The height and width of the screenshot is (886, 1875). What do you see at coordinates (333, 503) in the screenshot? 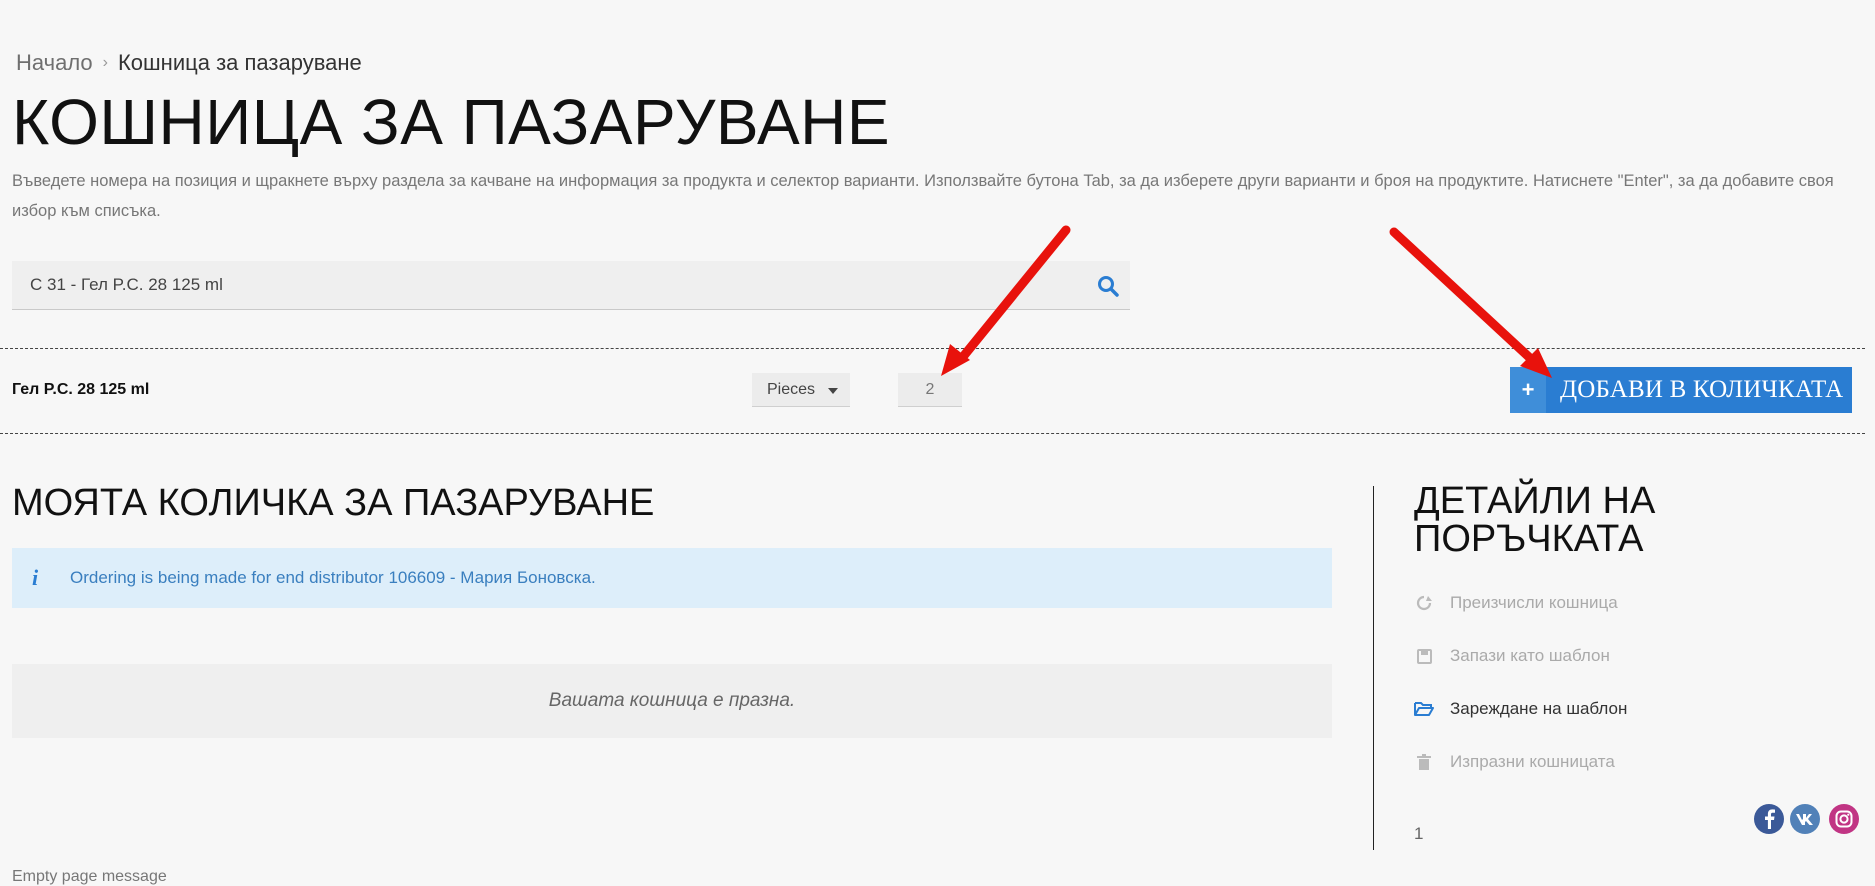
I see `cart-title: МОЯТА КОЛИЧКА ЗА ПАЗАРУВАНЕ` at bounding box center [333, 503].